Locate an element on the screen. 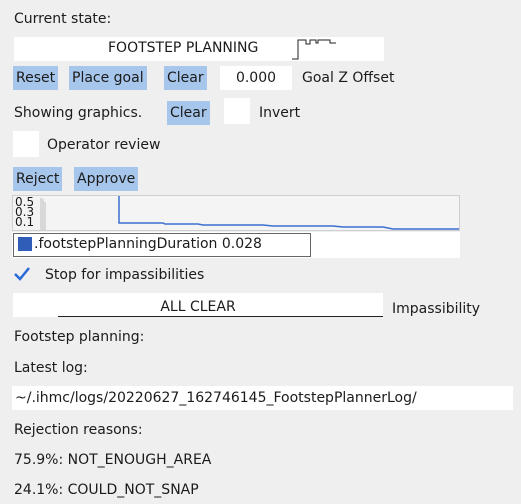 The image size is (521, 504). plot-line is located at coordinates (249, 213).